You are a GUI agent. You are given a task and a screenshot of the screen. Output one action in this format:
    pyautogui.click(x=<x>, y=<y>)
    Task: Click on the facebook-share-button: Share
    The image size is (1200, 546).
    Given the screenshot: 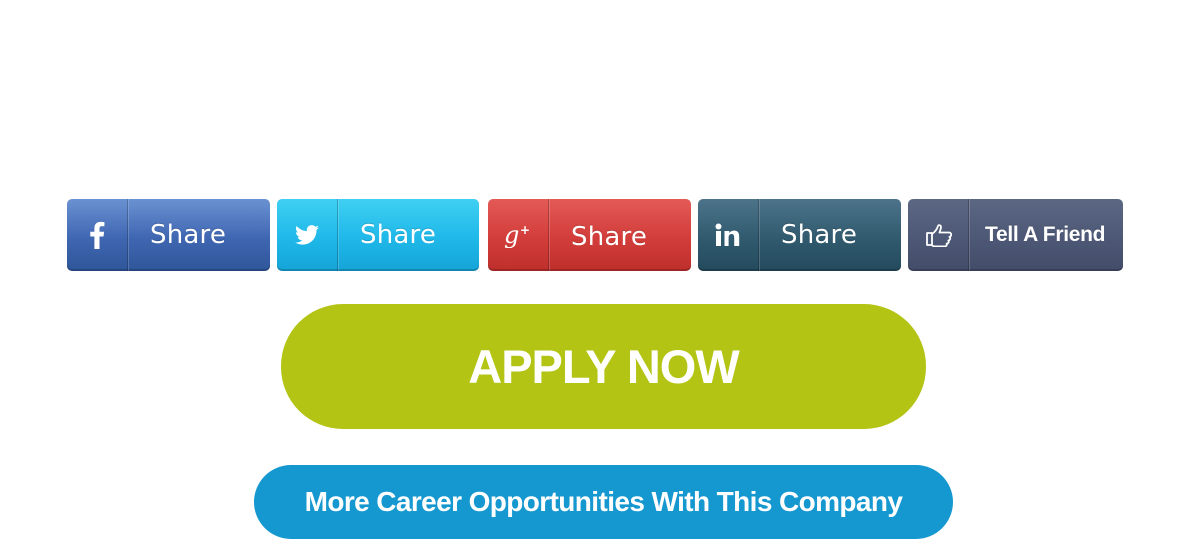 What is the action you would take?
    pyautogui.click(x=168, y=235)
    